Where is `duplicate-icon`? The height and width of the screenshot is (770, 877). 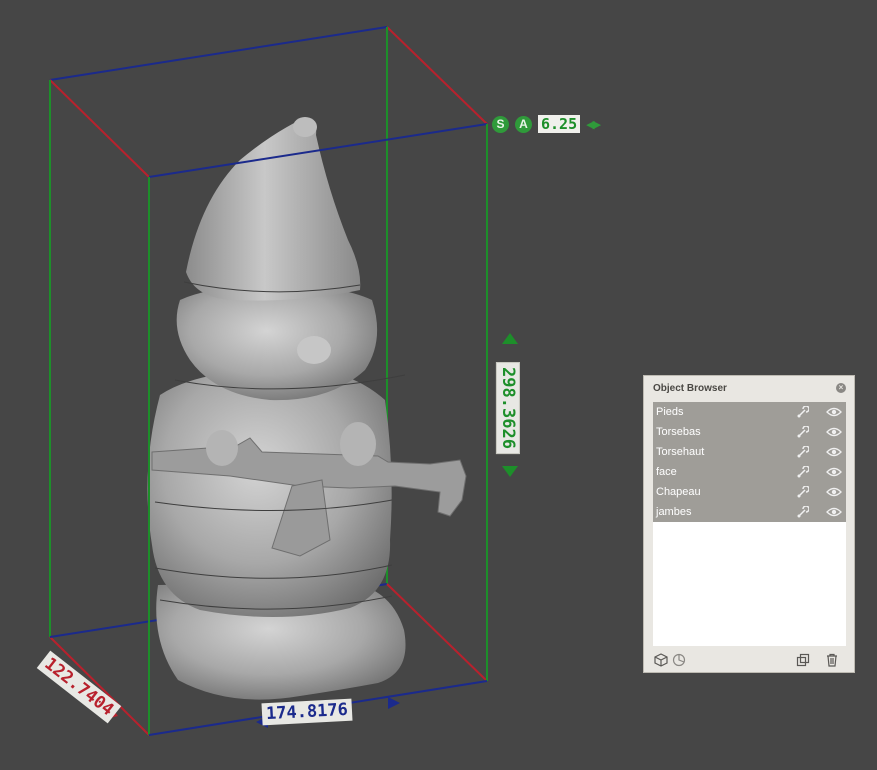 duplicate-icon is located at coordinates (803, 660).